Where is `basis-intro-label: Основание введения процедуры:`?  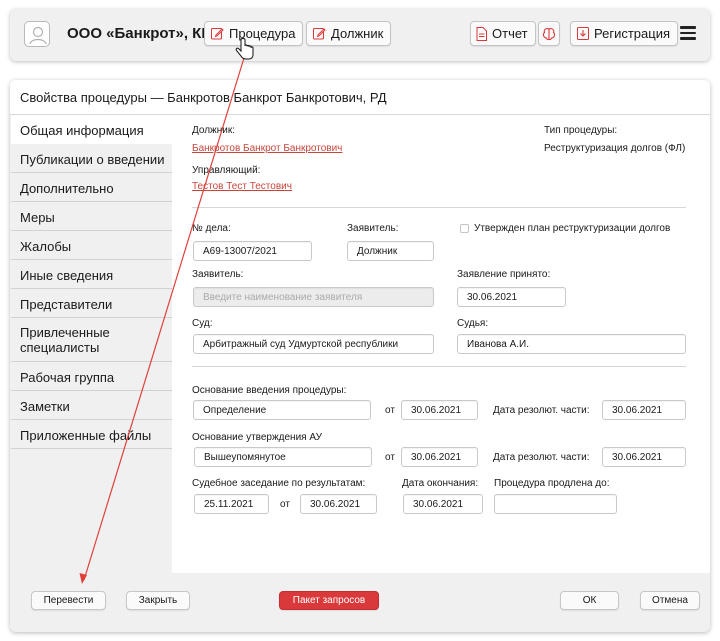 basis-intro-label: Основание введения процедуры: is located at coordinates (269, 390).